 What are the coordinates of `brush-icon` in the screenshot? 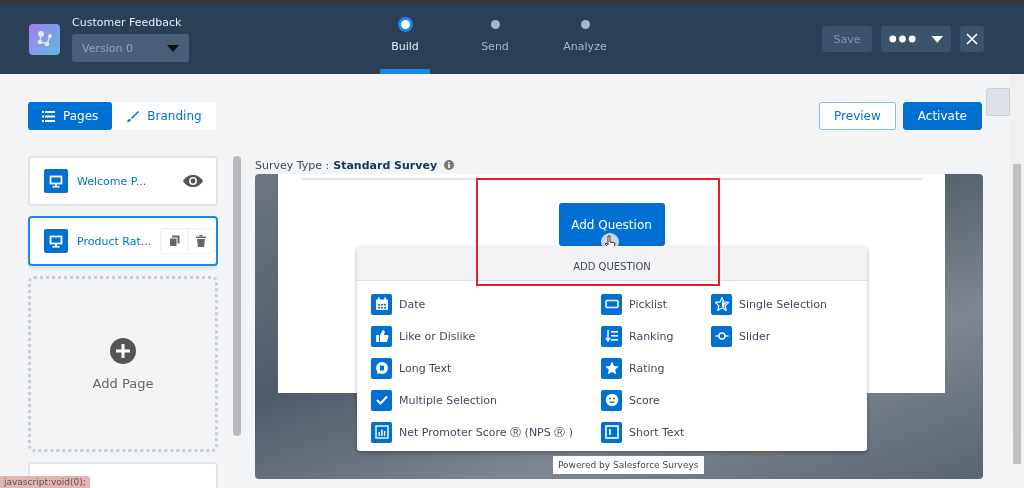 It's located at (133, 116).